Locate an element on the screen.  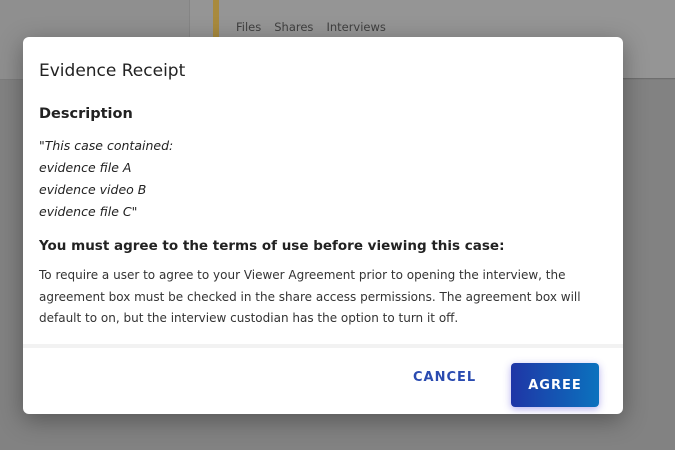
dialog-footer: CANCEL AGREE is located at coordinates (323, 379).